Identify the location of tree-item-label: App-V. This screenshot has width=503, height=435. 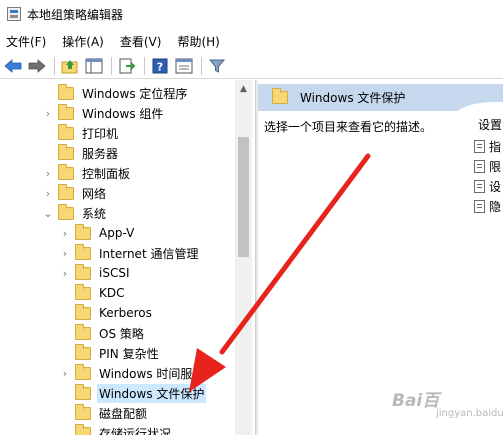
(117, 233).